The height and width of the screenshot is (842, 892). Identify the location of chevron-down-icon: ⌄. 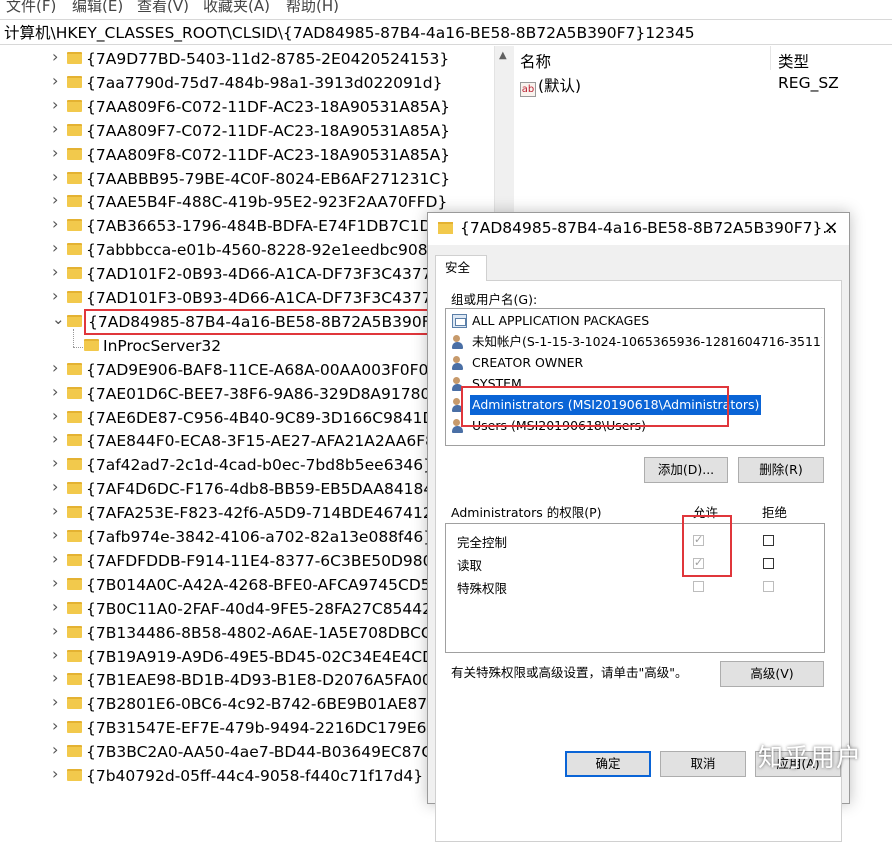
(58, 319).